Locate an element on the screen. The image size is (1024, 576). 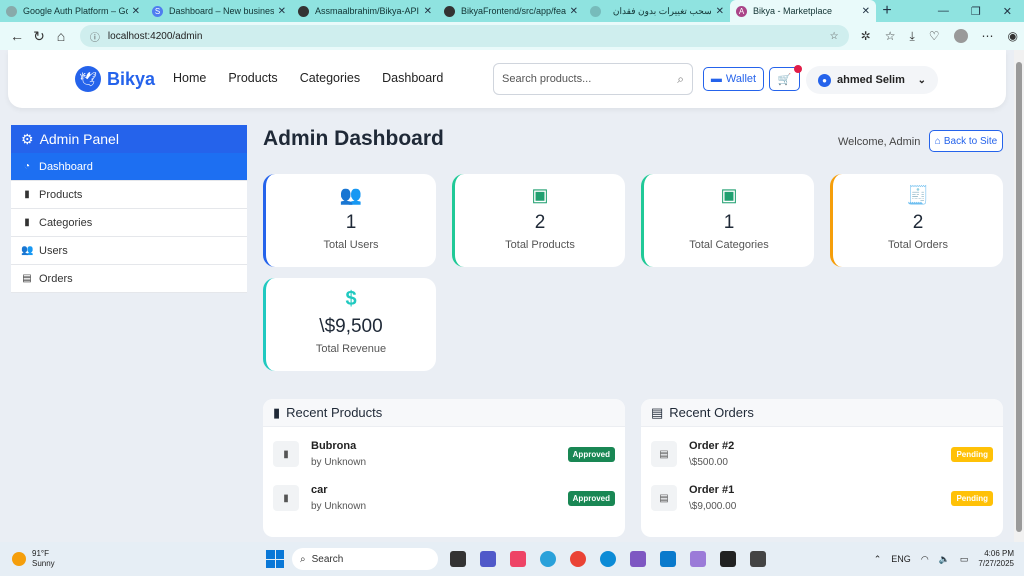
browser-toolbar-icons: ✲ ☆ ⤓ ♡ ⋯ ◉ is located at coordinates (939, 36).